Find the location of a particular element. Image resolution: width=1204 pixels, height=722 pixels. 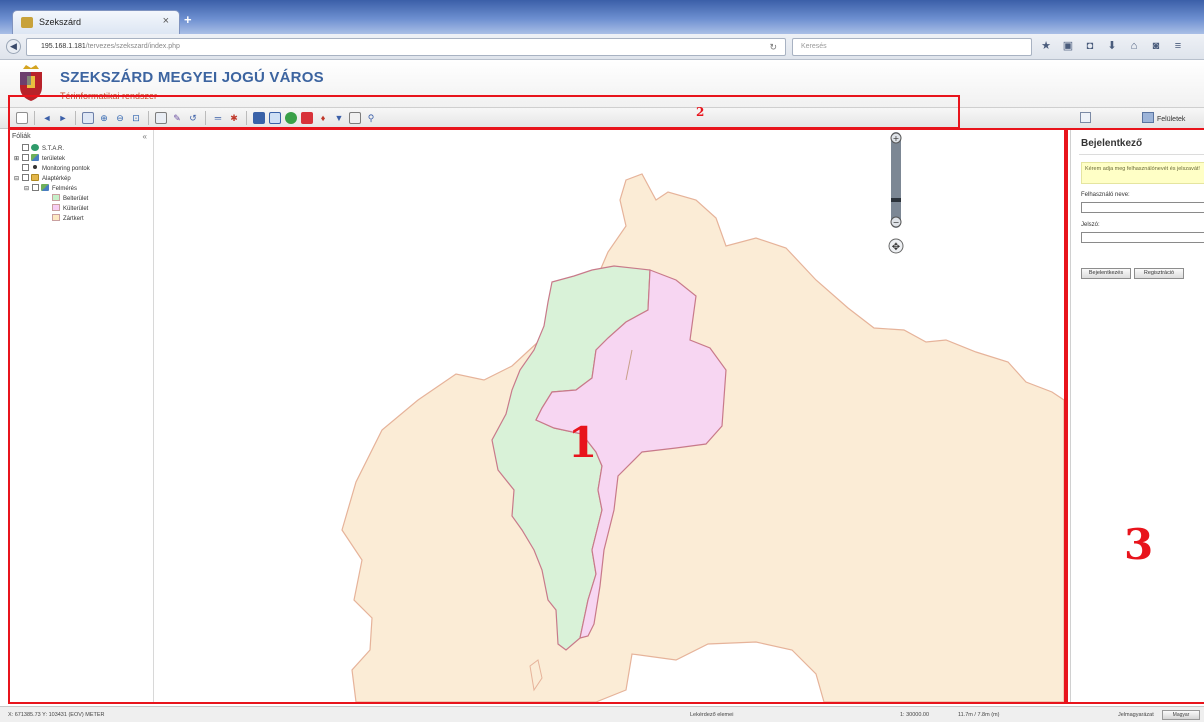

layer-item: ⊟ Felmérés is located at coordinates (80, 189).